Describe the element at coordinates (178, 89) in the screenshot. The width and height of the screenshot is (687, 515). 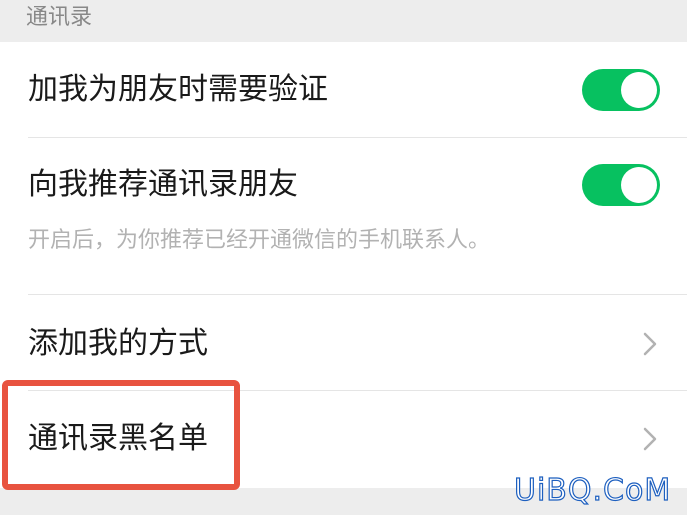
I see `setting-label: 加我为朋友时需要验证` at that location.